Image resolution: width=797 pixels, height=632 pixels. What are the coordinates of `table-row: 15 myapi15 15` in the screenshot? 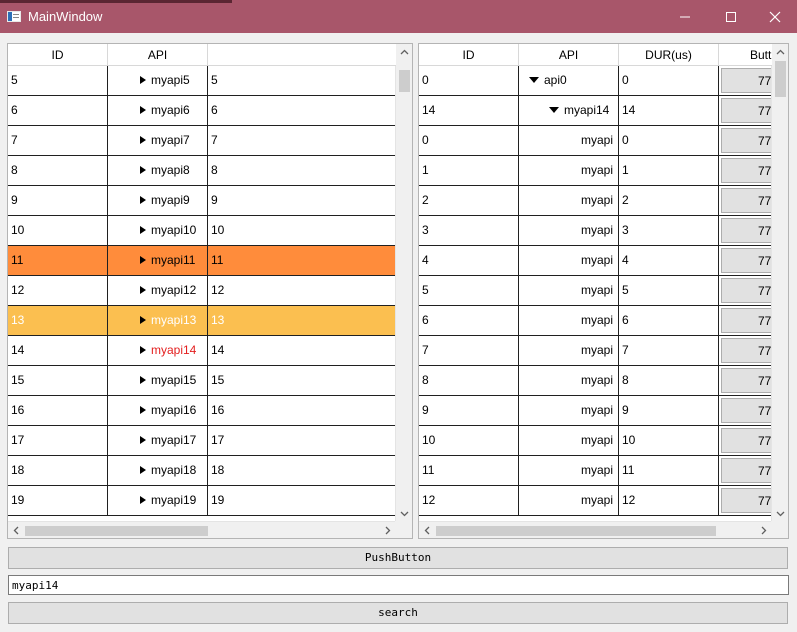 It's located at (202, 381).